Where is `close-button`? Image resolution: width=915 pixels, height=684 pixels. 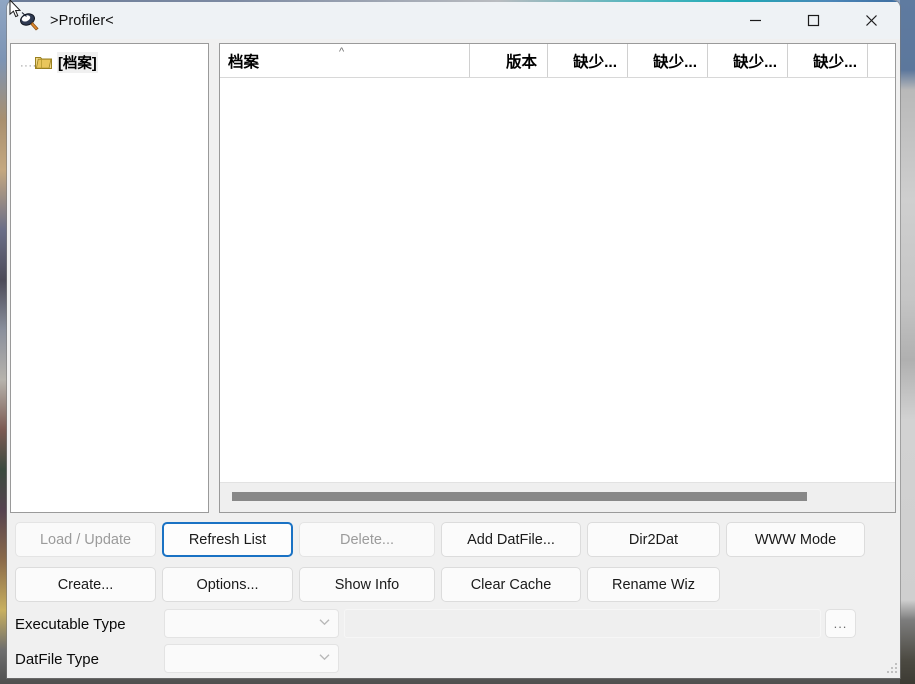 close-button is located at coordinates (871, 20).